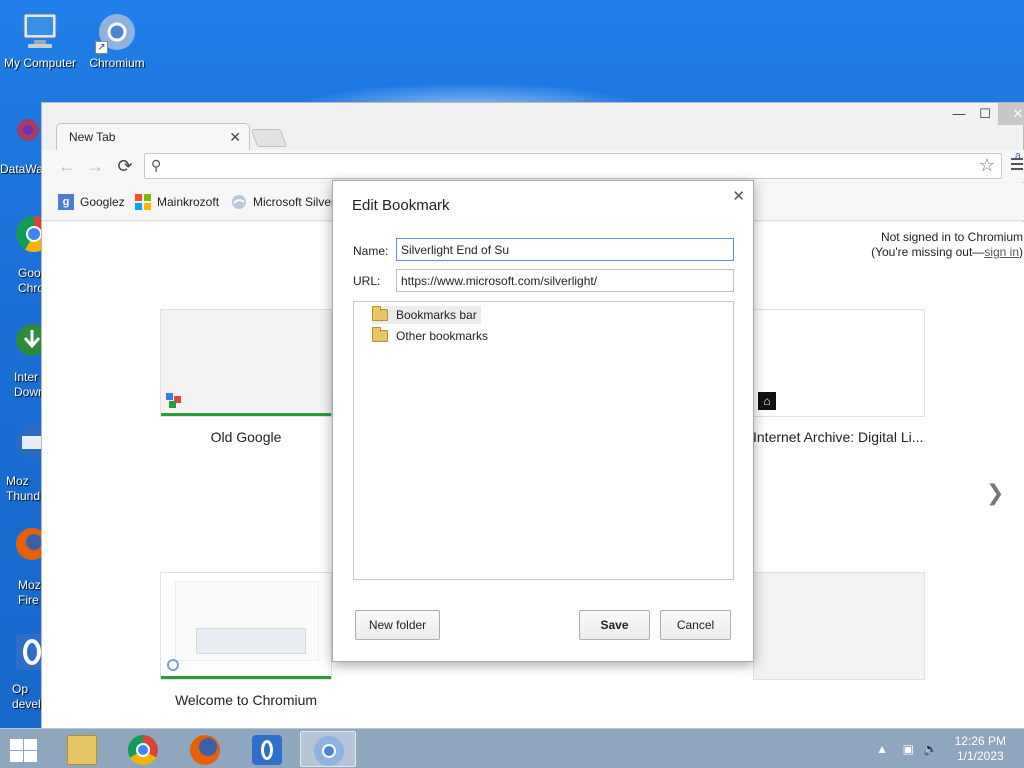 The width and height of the screenshot is (1024, 768). What do you see at coordinates (565, 249) in the screenshot?
I see `bookmark-name-input` at bounding box center [565, 249].